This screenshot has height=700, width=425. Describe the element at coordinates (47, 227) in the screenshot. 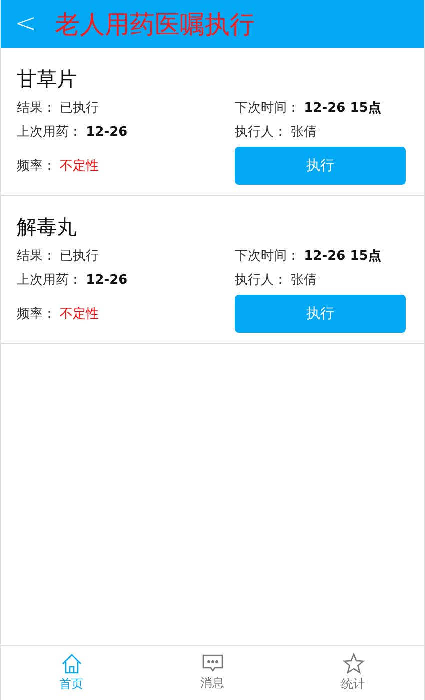

I see `medicine-name: 解毒丸` at that location.